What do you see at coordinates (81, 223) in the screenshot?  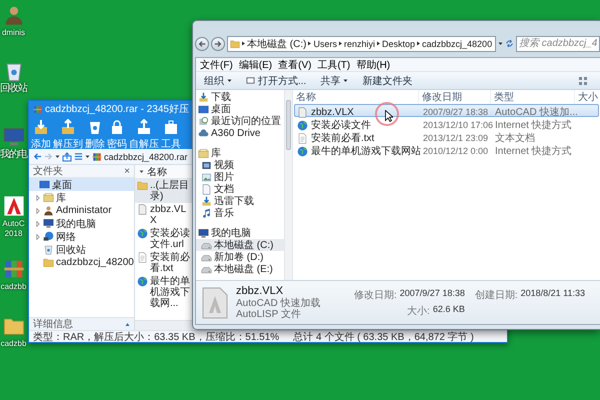 I see `folder-tree-item: 我的电脑` at bounding box center [81, 223].